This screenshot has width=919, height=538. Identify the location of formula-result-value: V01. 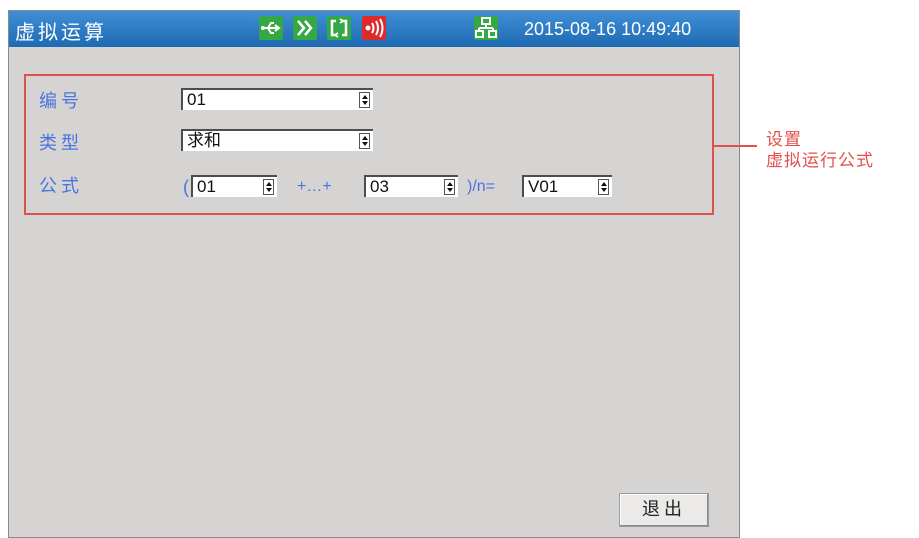
(543, 186).